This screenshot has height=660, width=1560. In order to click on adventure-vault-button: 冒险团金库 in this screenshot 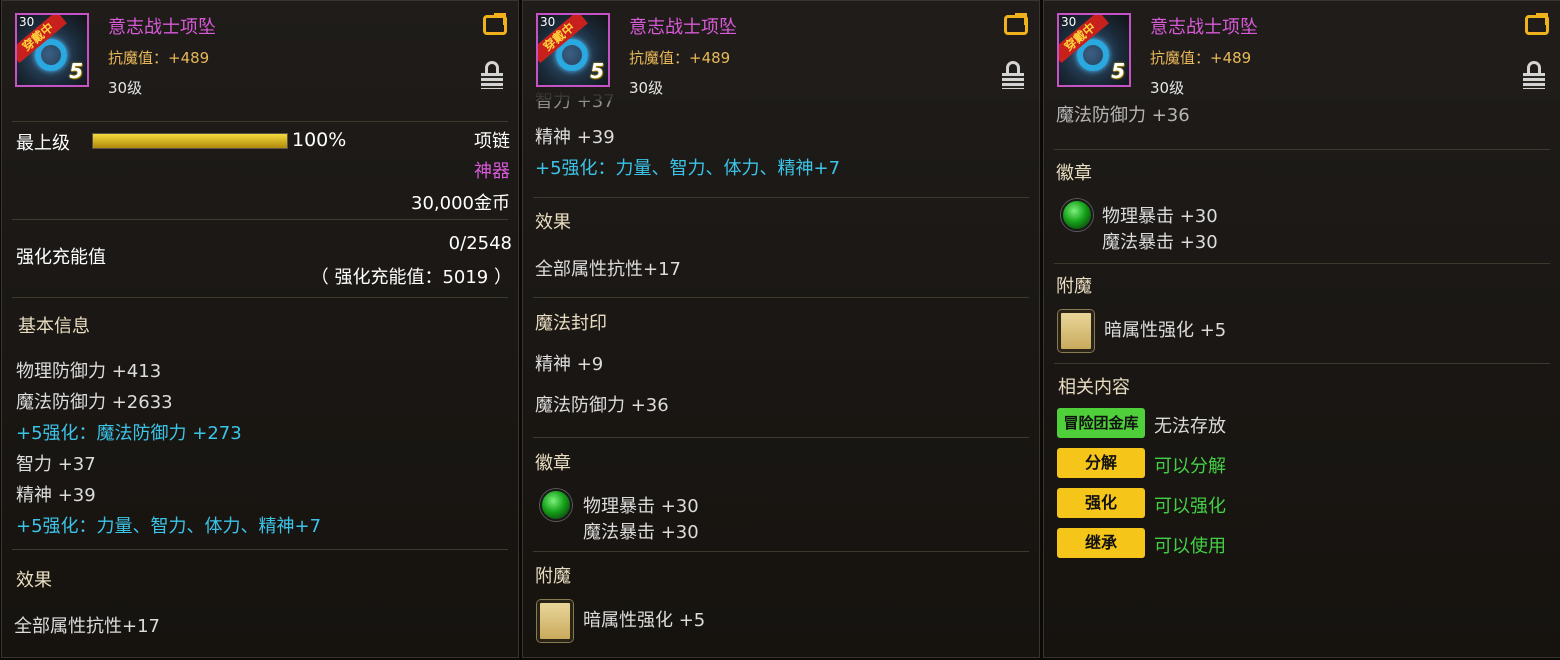, I will do `click(1101, 423)`.